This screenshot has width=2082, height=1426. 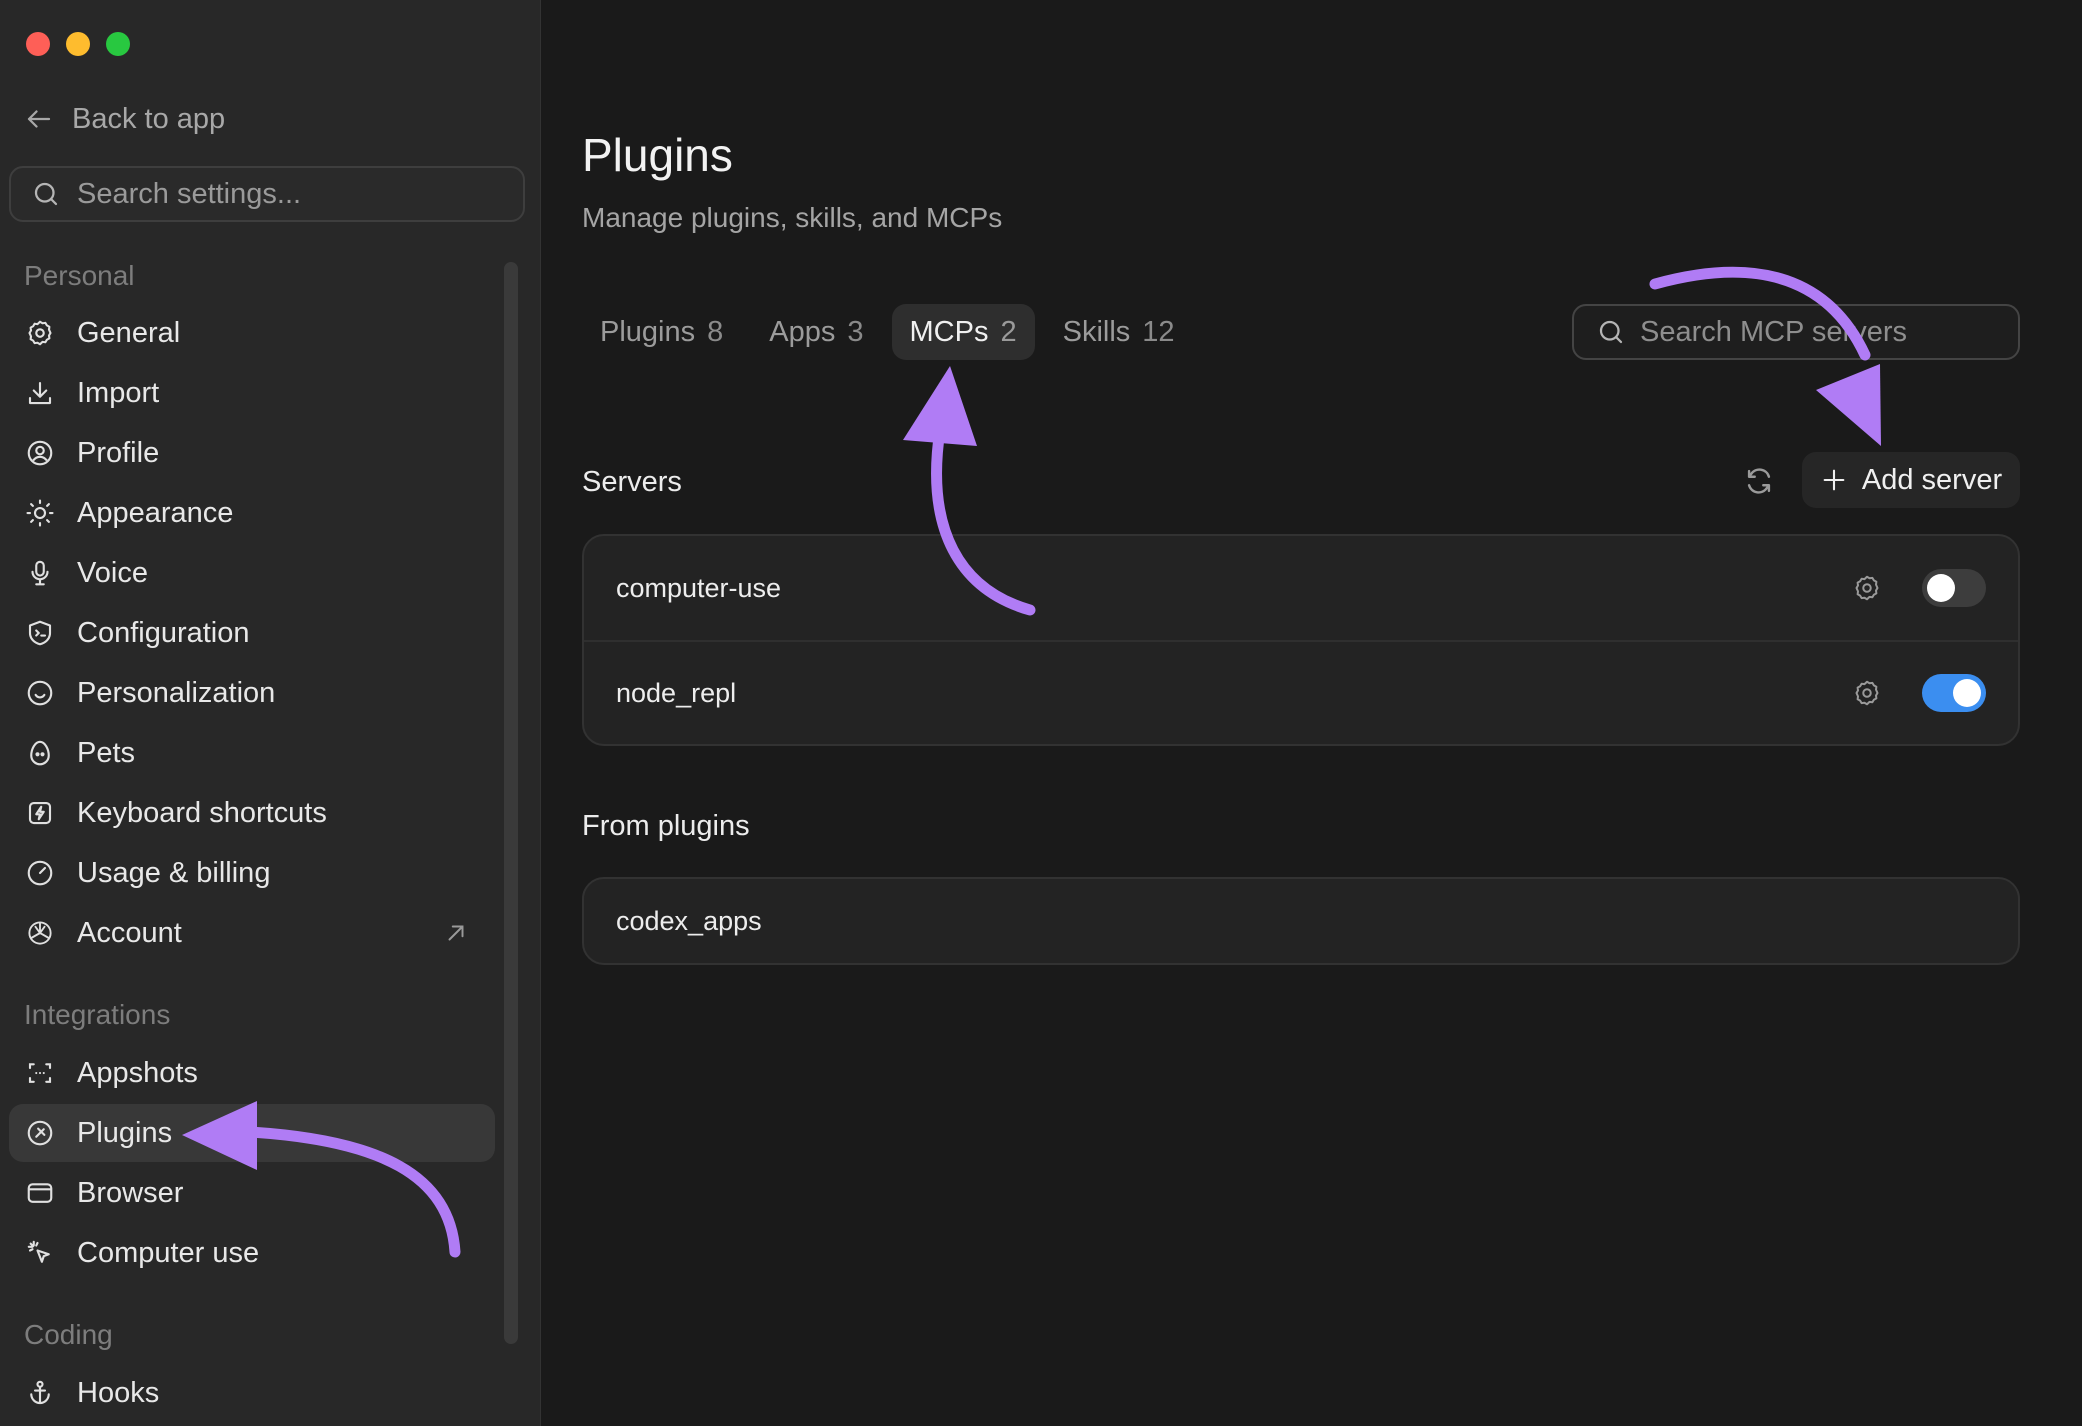 I want to click on tab-count: 3, so click(x=855, y=331).